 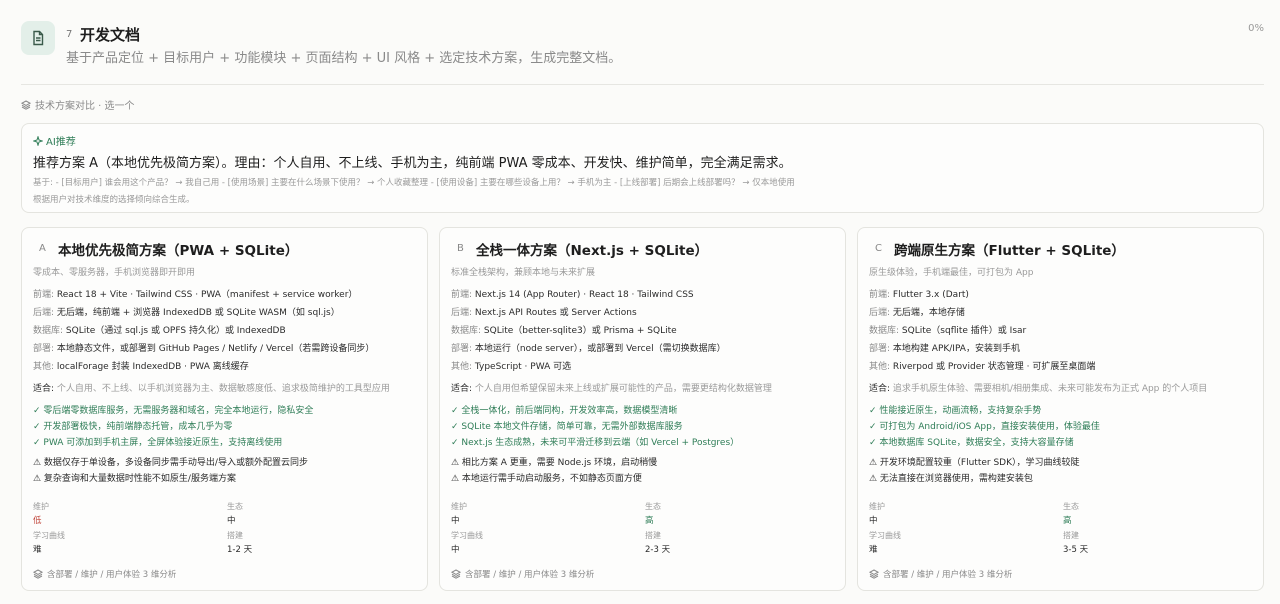 I want to click on metric-maintenance: 维护低, so click(x=41, y=514).